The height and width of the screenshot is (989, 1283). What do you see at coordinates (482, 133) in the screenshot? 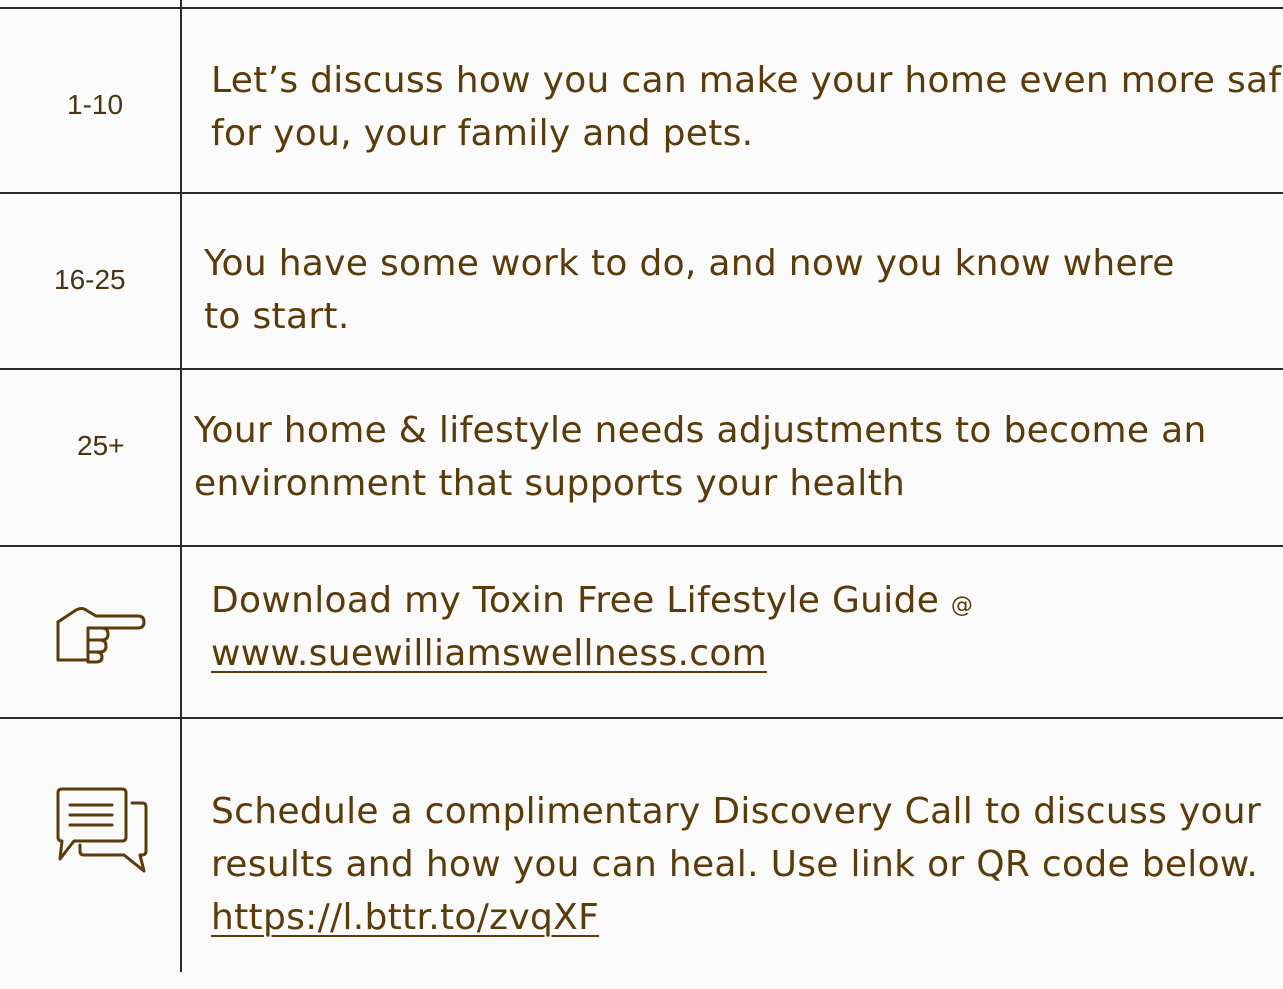
I see `result-description-line-2: for you, your family and pets.` at bounding box center [482, 133].